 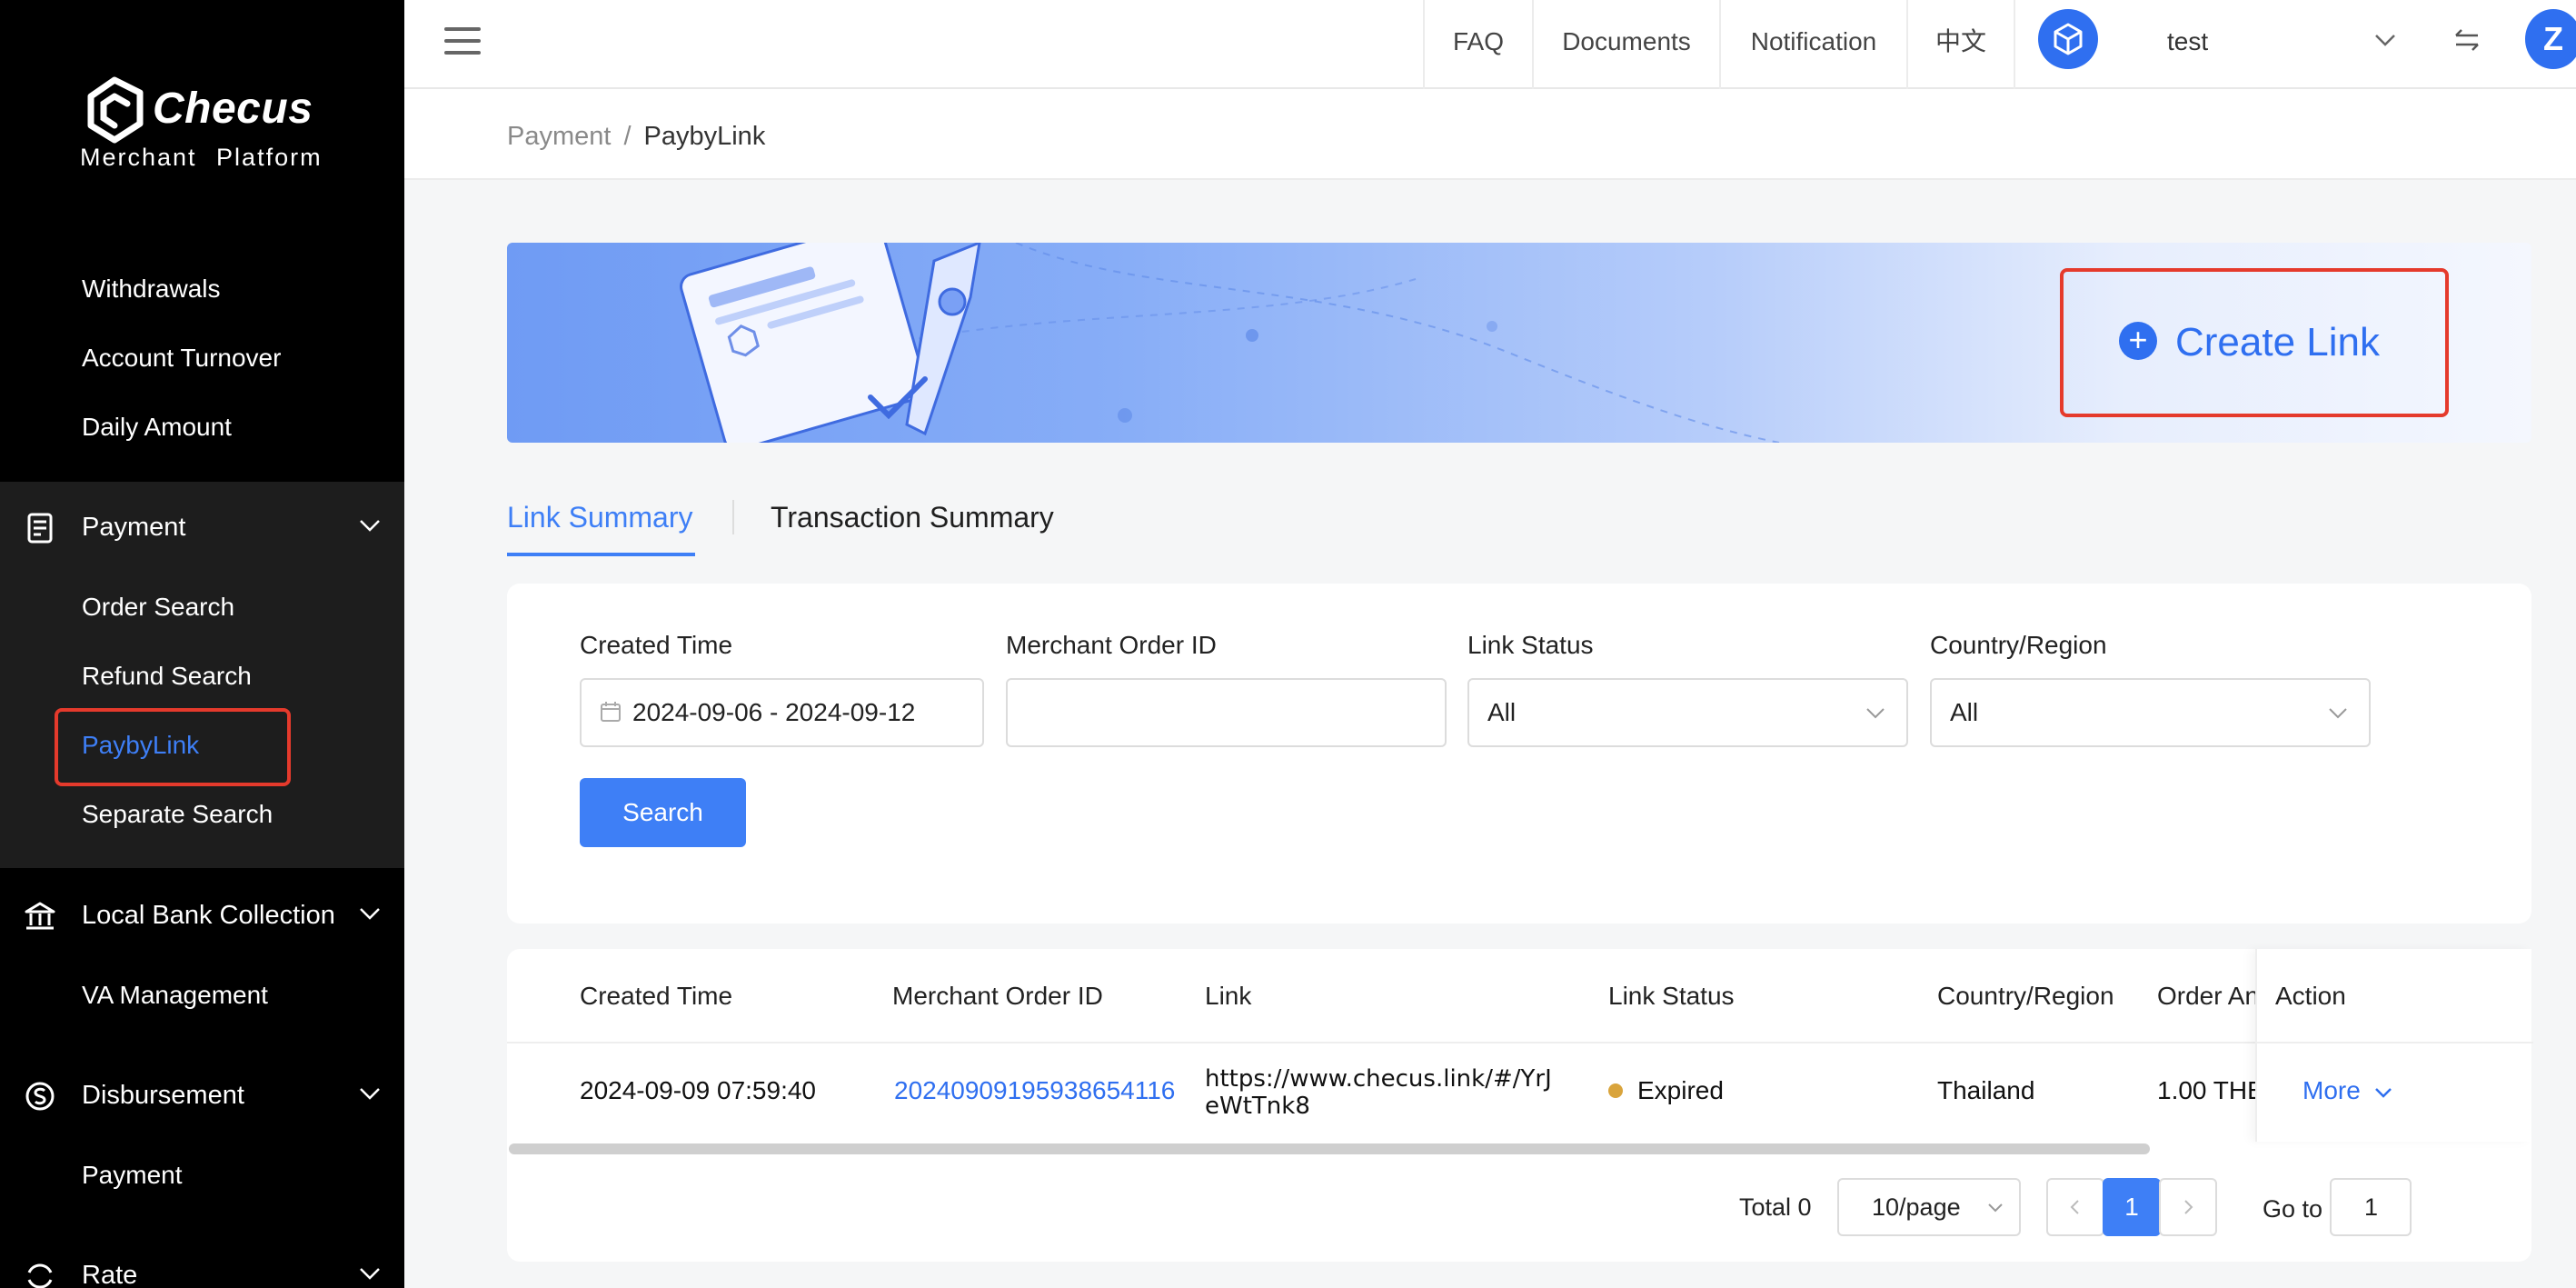 I want to click on action-column: Action More, so click(x=2394, y=1046).